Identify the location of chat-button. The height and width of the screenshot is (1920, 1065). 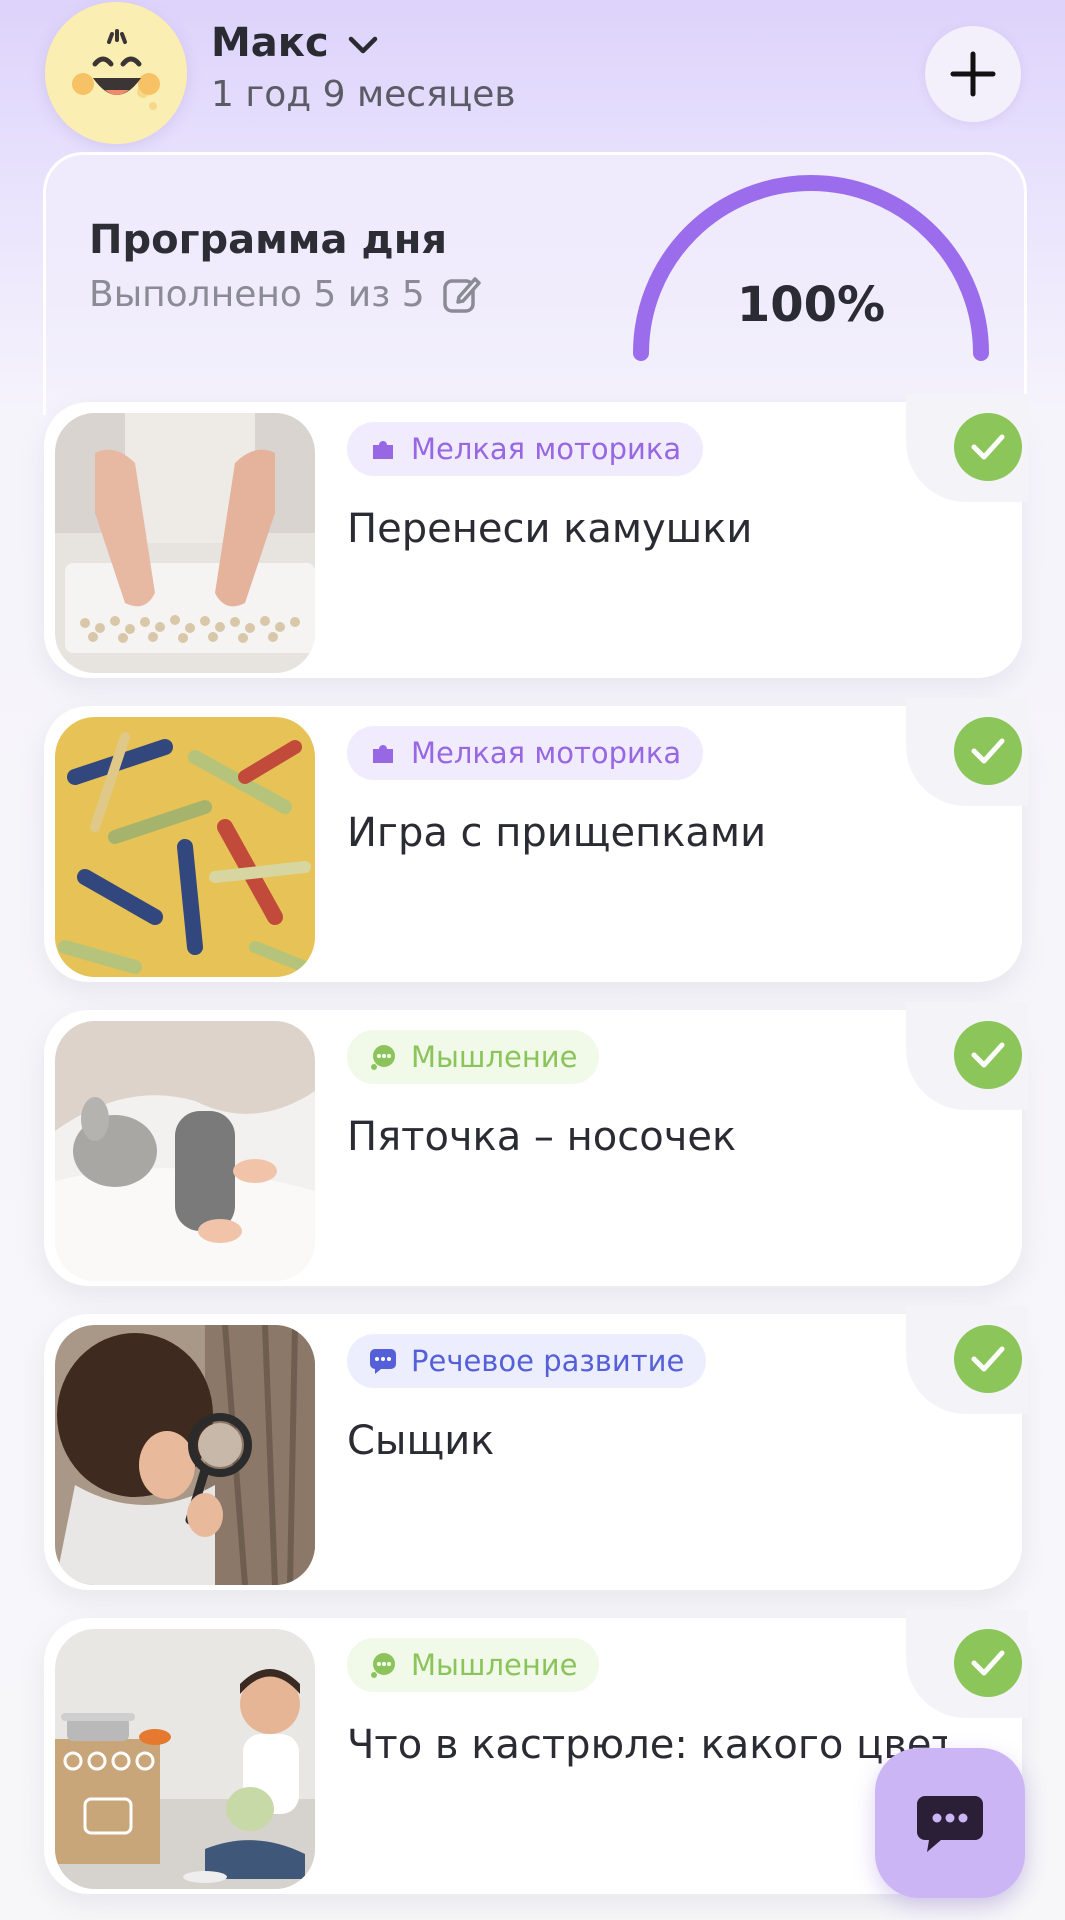
(950, 1823).